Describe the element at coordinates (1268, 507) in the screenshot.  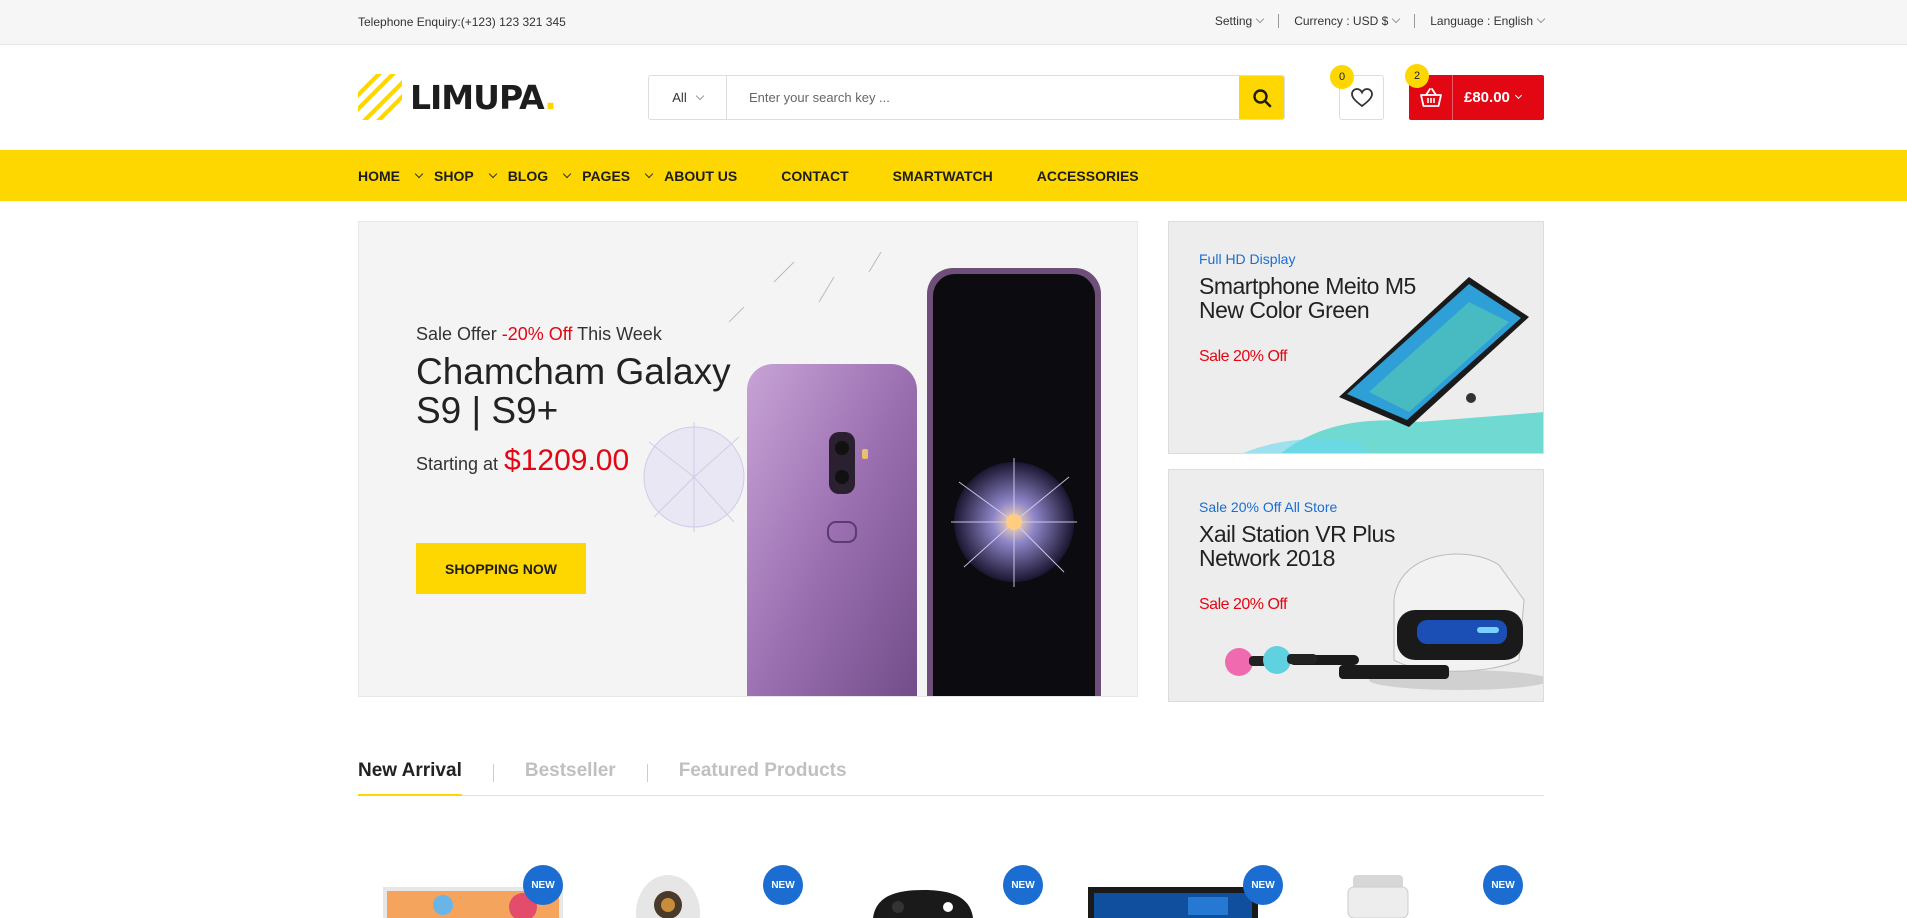
I see `banner-tag: Sale 20% Off All Store` at that location.